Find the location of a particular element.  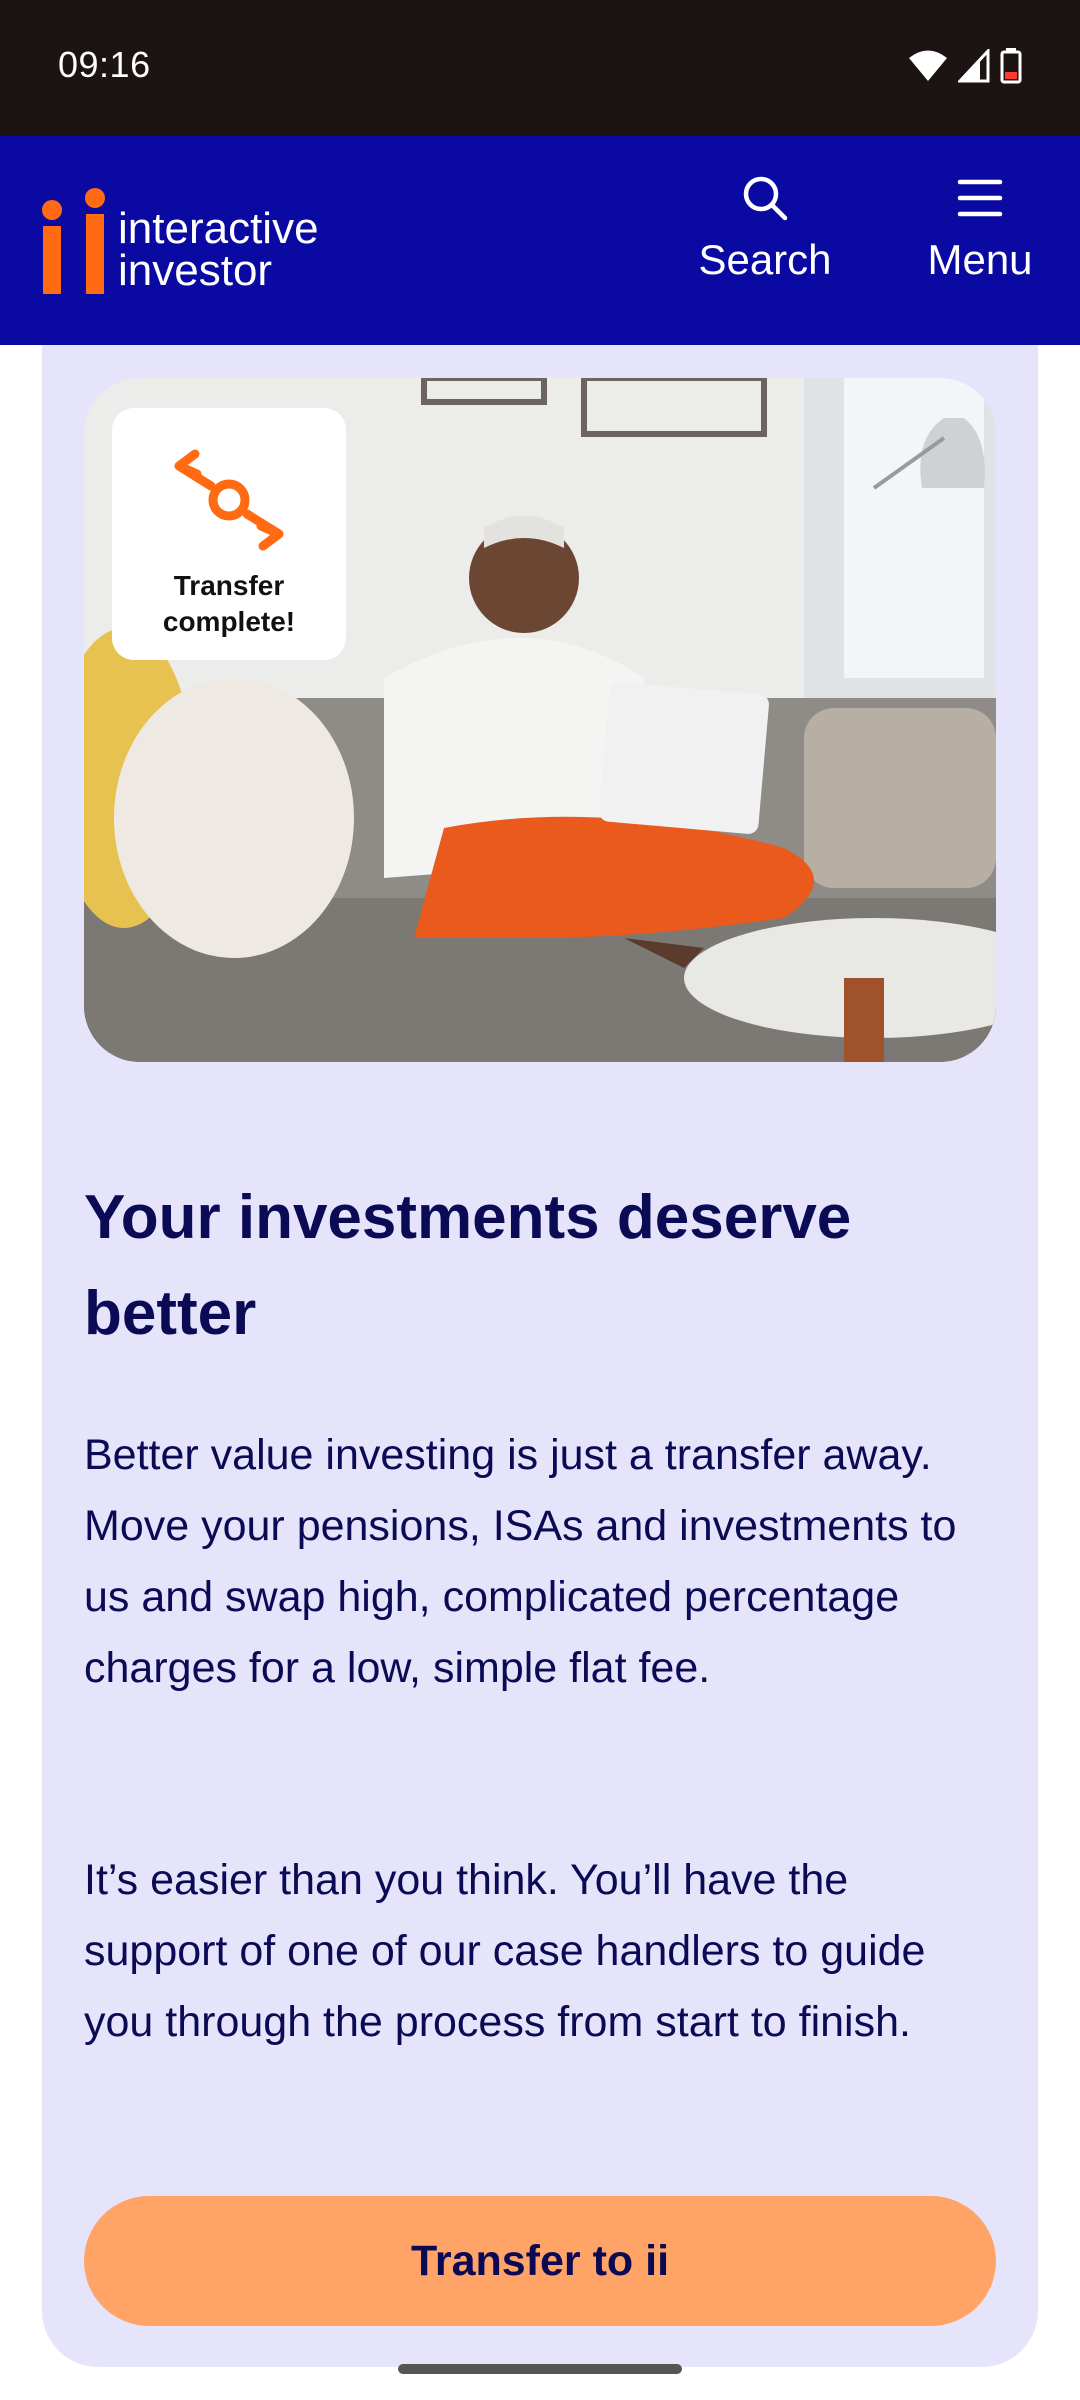

status-icons is located at coordinates (965, 66).